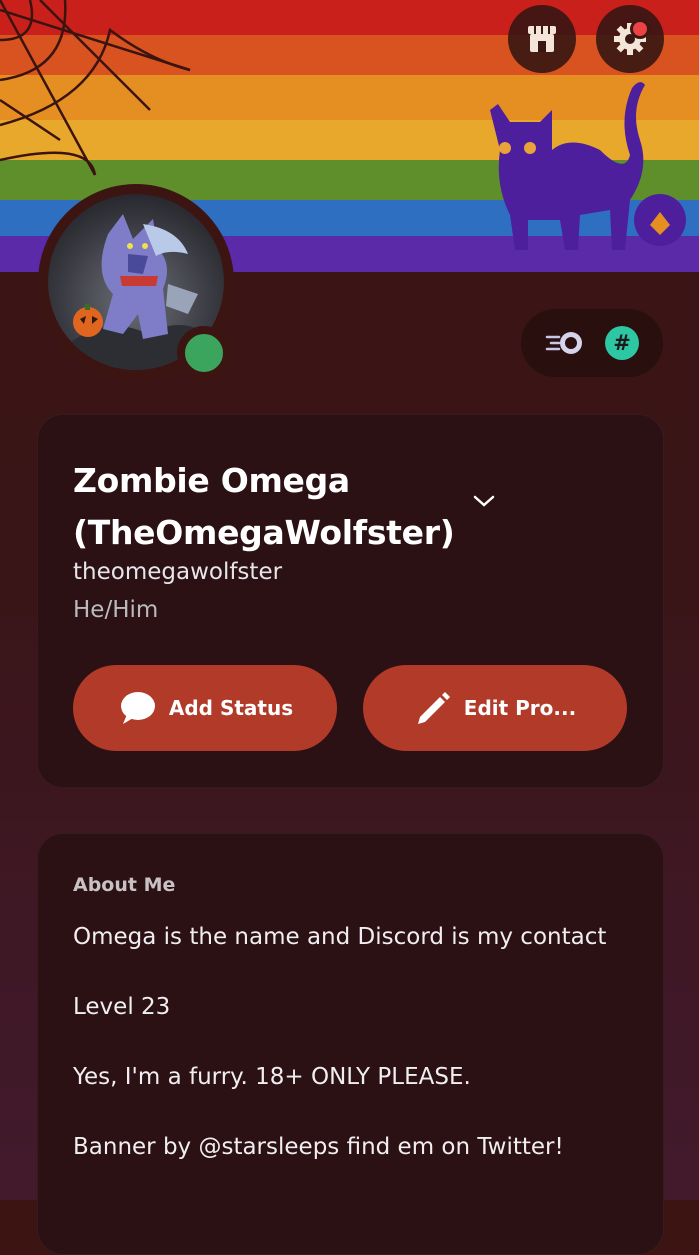 The width and height of the screenshot is (699, 1255). Describe the element at coordinates (124, 885) in the screenshot. I see `about-me-heading: About Me` at that location.